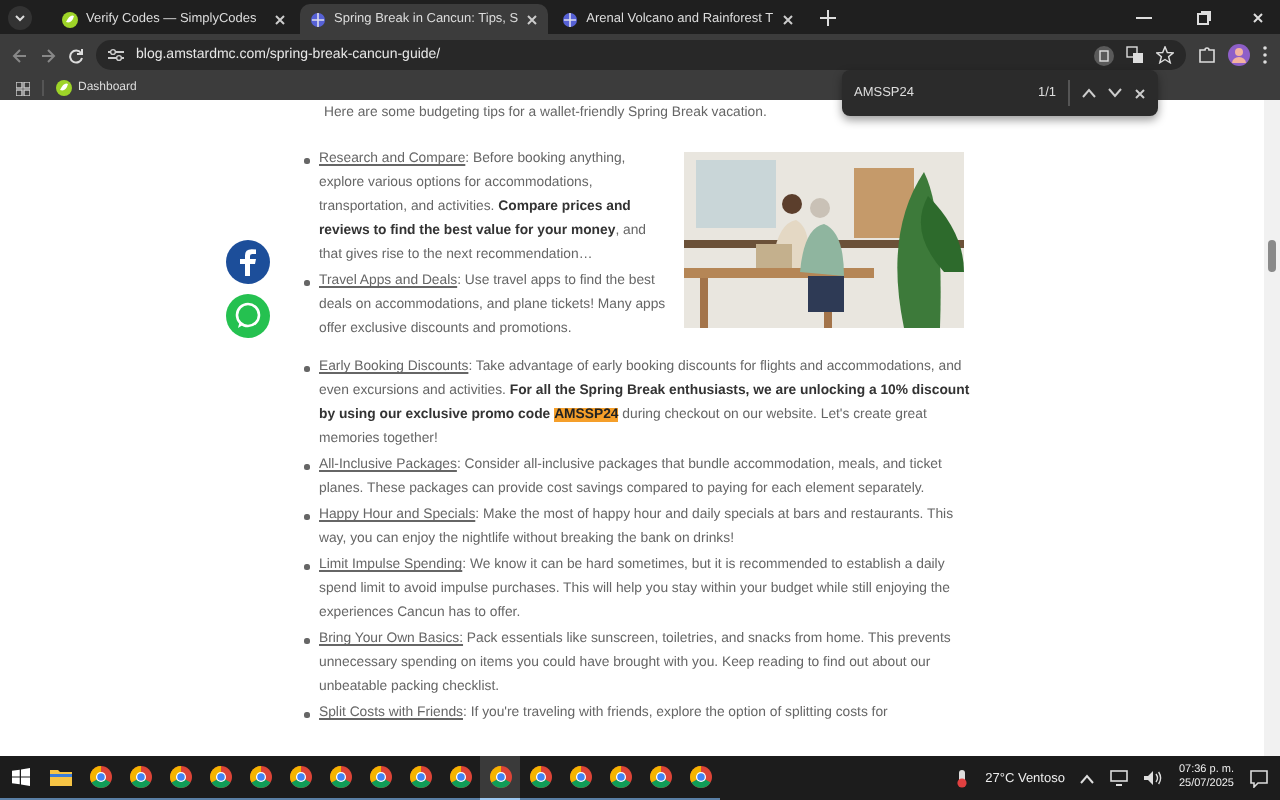 The image size is (1280, 800). Describe the element at coordinates (1104, 55) in the screenshot. I see `document-icon` at that location.